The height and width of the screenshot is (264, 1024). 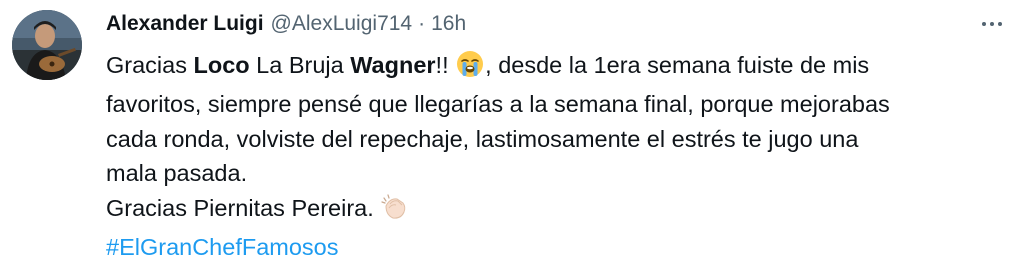 I want to click on text-segment: Gracias Piernitas Pereira., so click(x=243, y=207).